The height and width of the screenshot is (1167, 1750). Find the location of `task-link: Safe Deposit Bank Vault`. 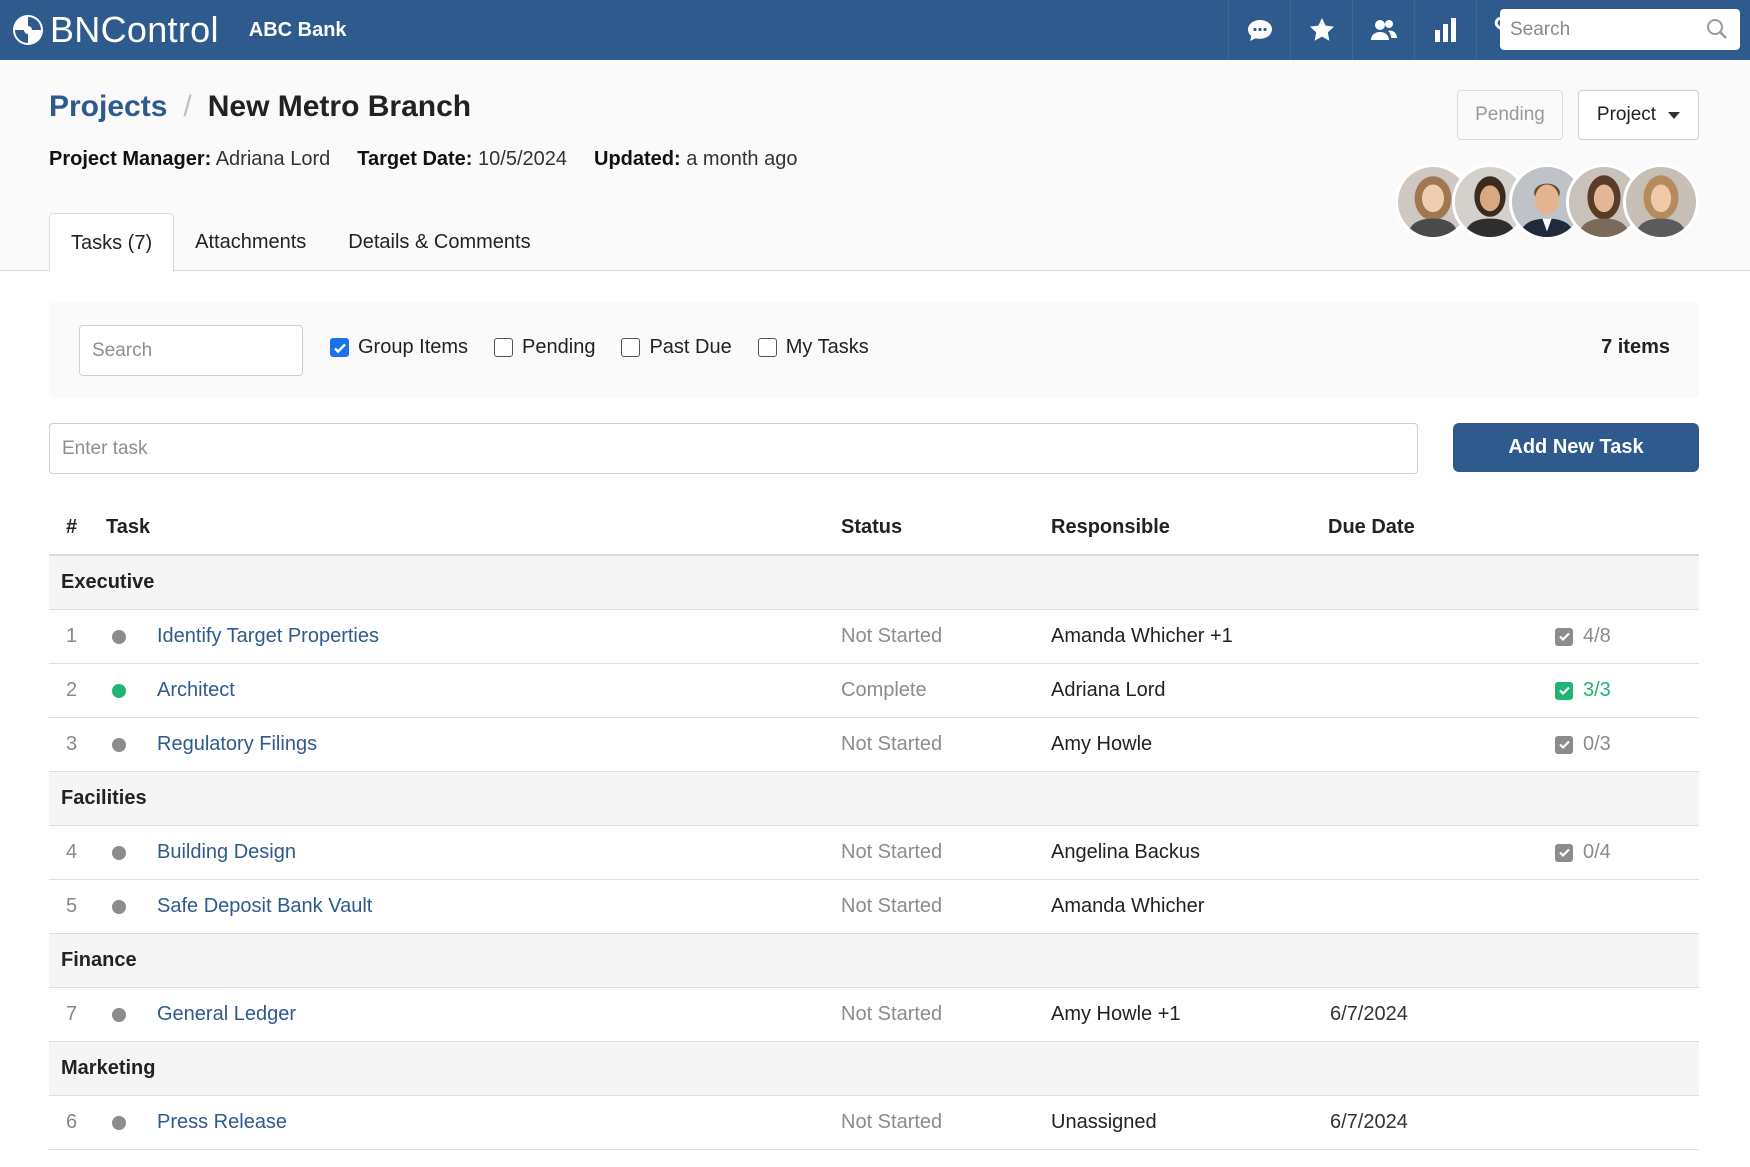

task-link: Safe Deposit Bank Vault is located at coordinates (264, 906).